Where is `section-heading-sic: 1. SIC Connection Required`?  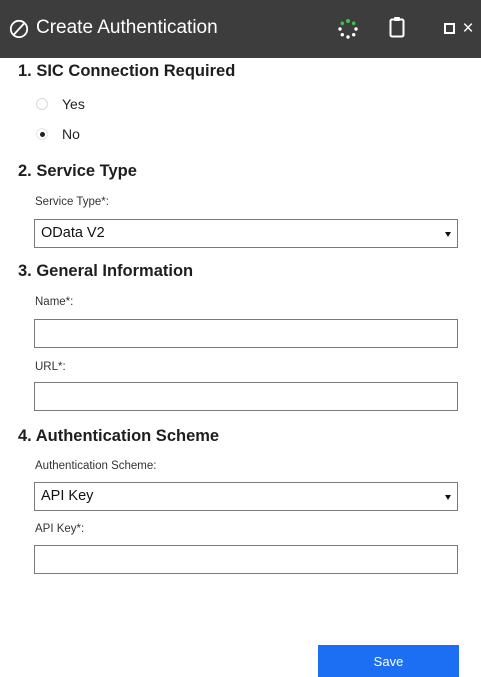
section-heading-sic: 1. SIC Connection Required is located at coordinates (127, 71).